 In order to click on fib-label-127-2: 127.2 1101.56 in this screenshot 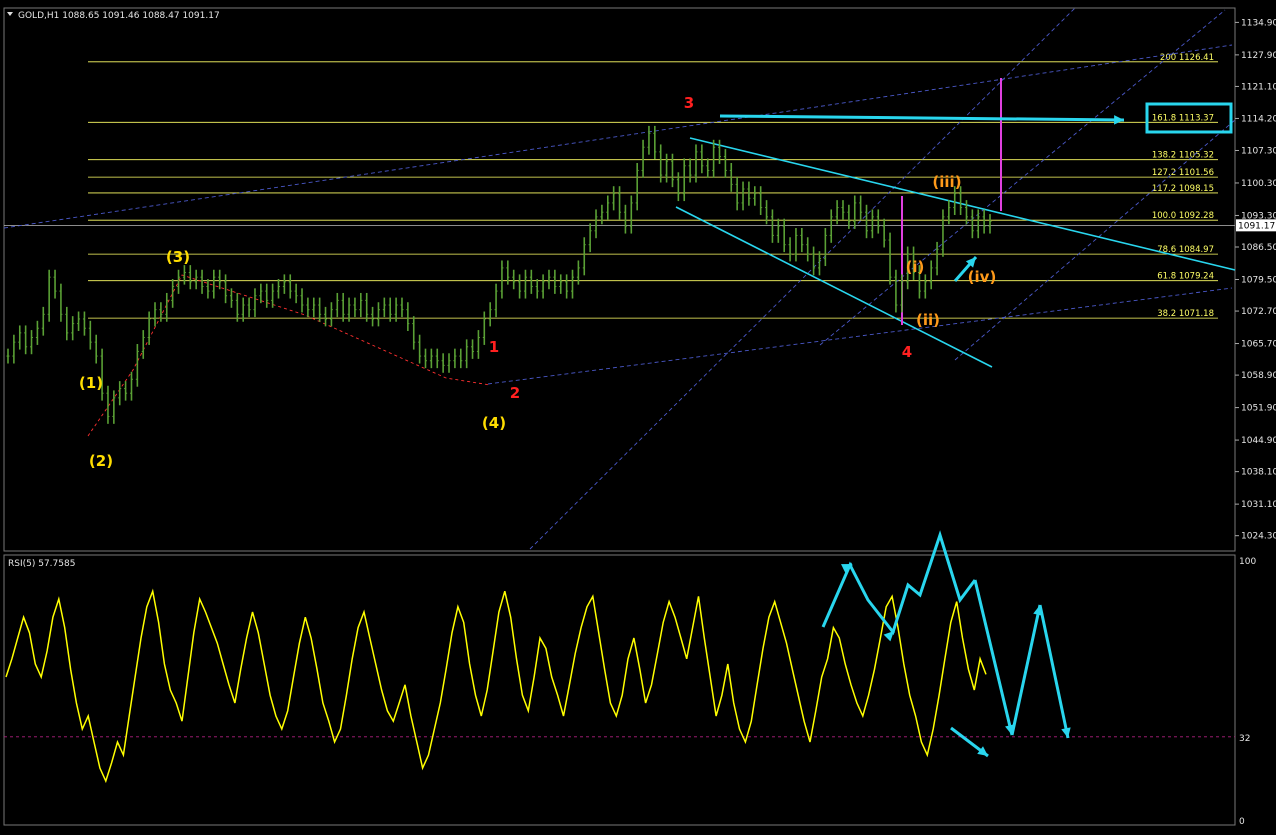, I will do `click(1183, 173)`.